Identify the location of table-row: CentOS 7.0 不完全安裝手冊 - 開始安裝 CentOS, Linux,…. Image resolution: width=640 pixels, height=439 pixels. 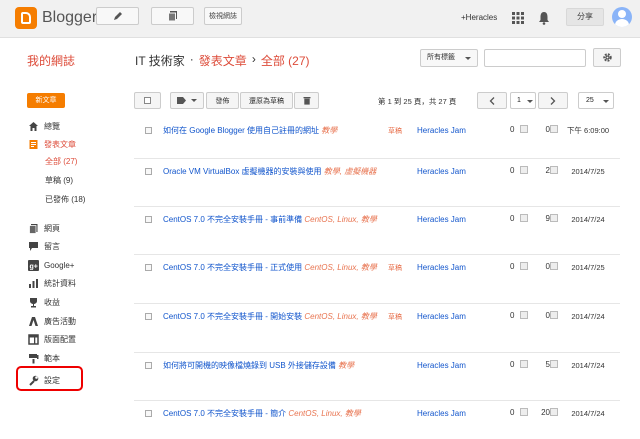
(377, 328).